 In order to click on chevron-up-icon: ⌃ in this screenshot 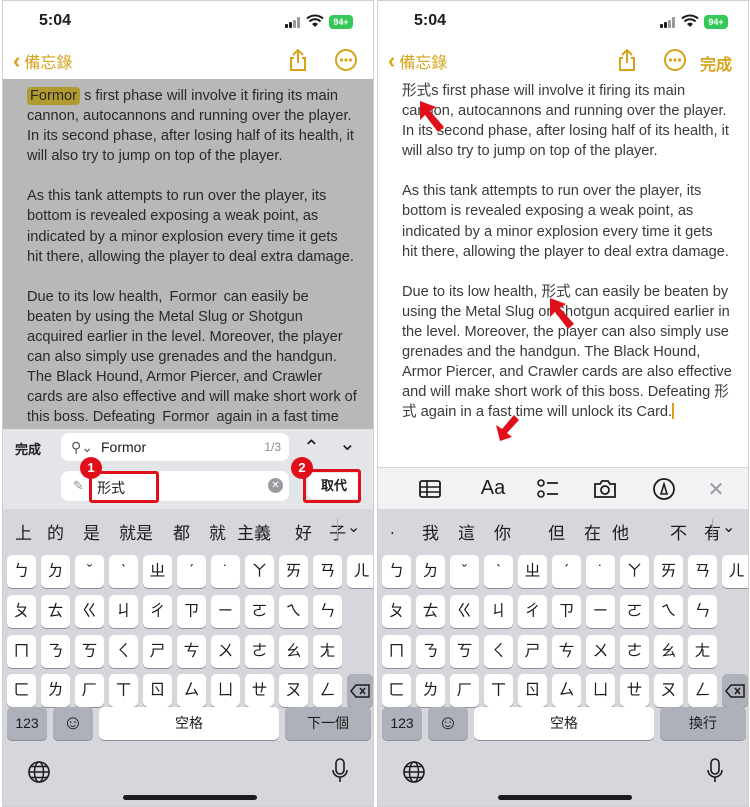, I will do `click(311, 447)`.